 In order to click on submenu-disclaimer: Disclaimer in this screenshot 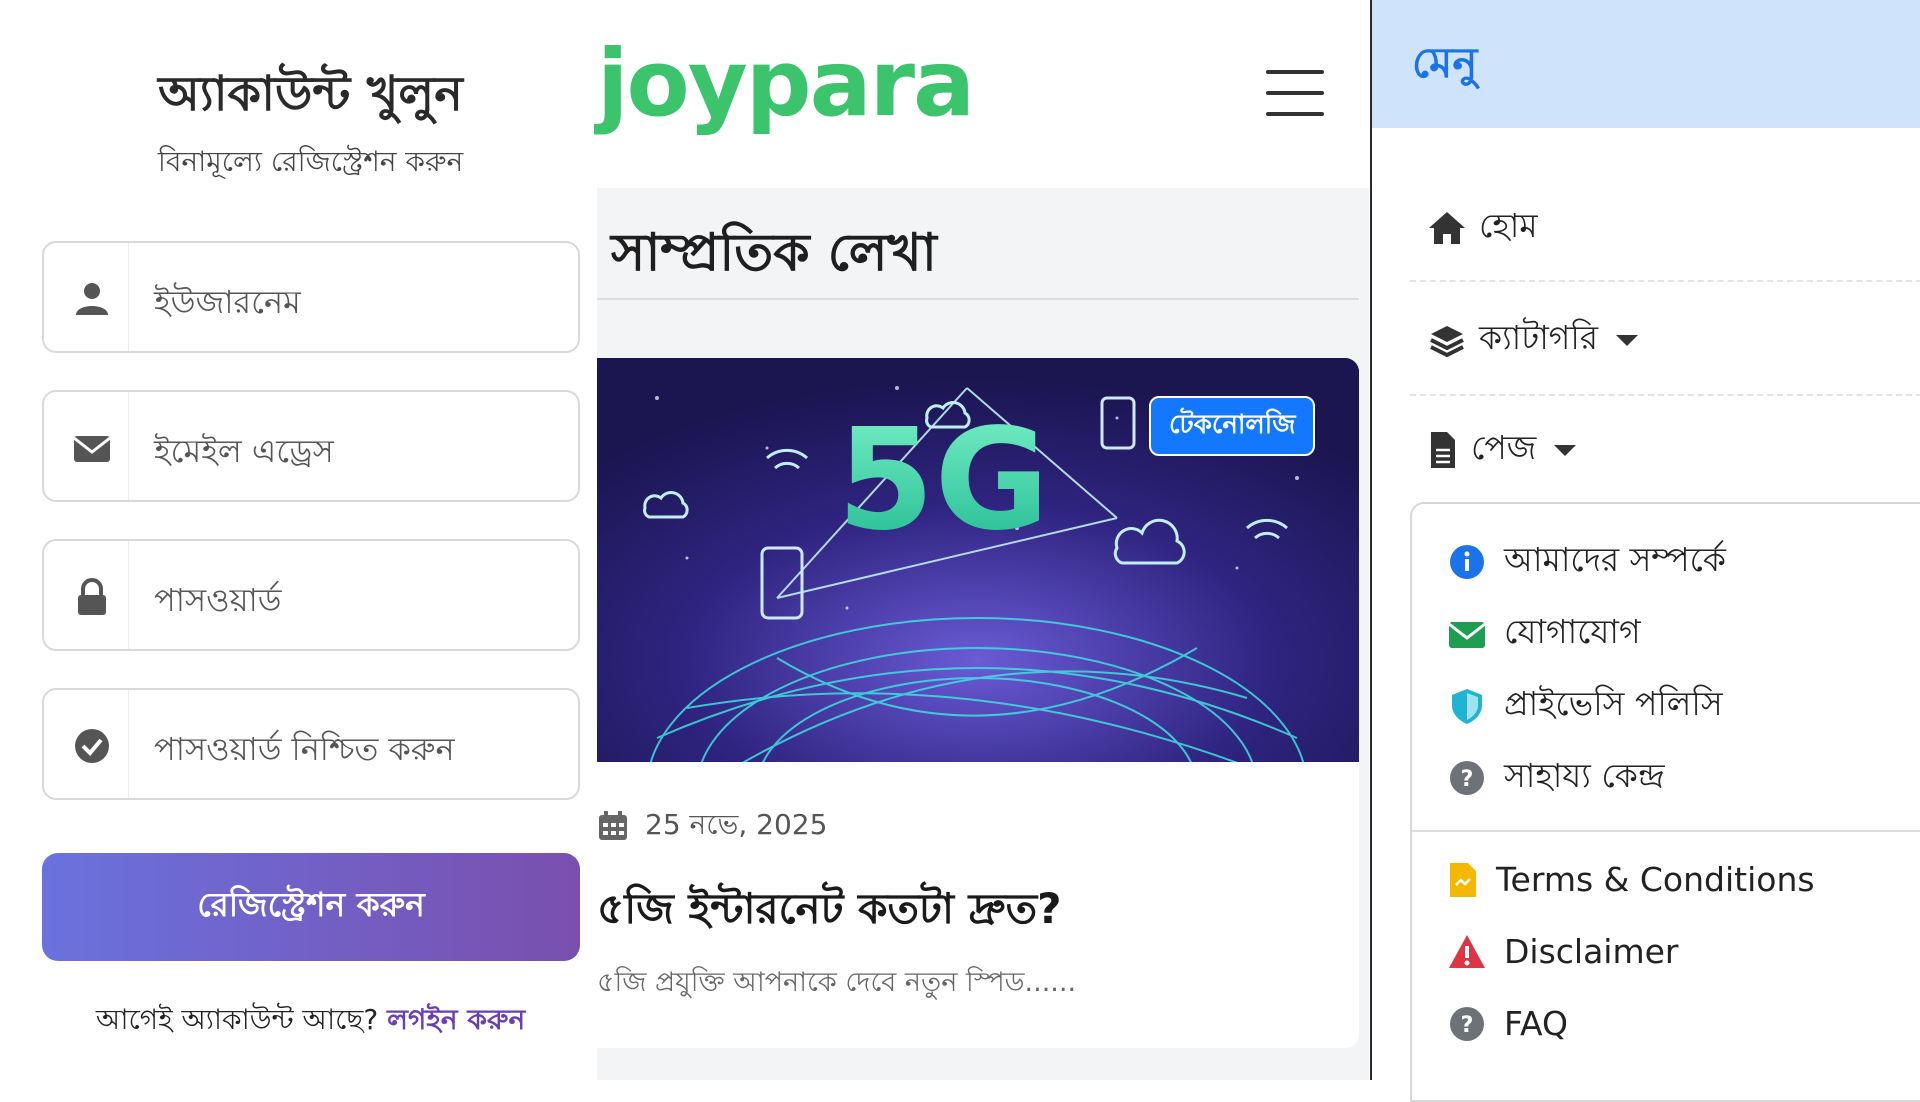, I will do `click(1563, 951)`.